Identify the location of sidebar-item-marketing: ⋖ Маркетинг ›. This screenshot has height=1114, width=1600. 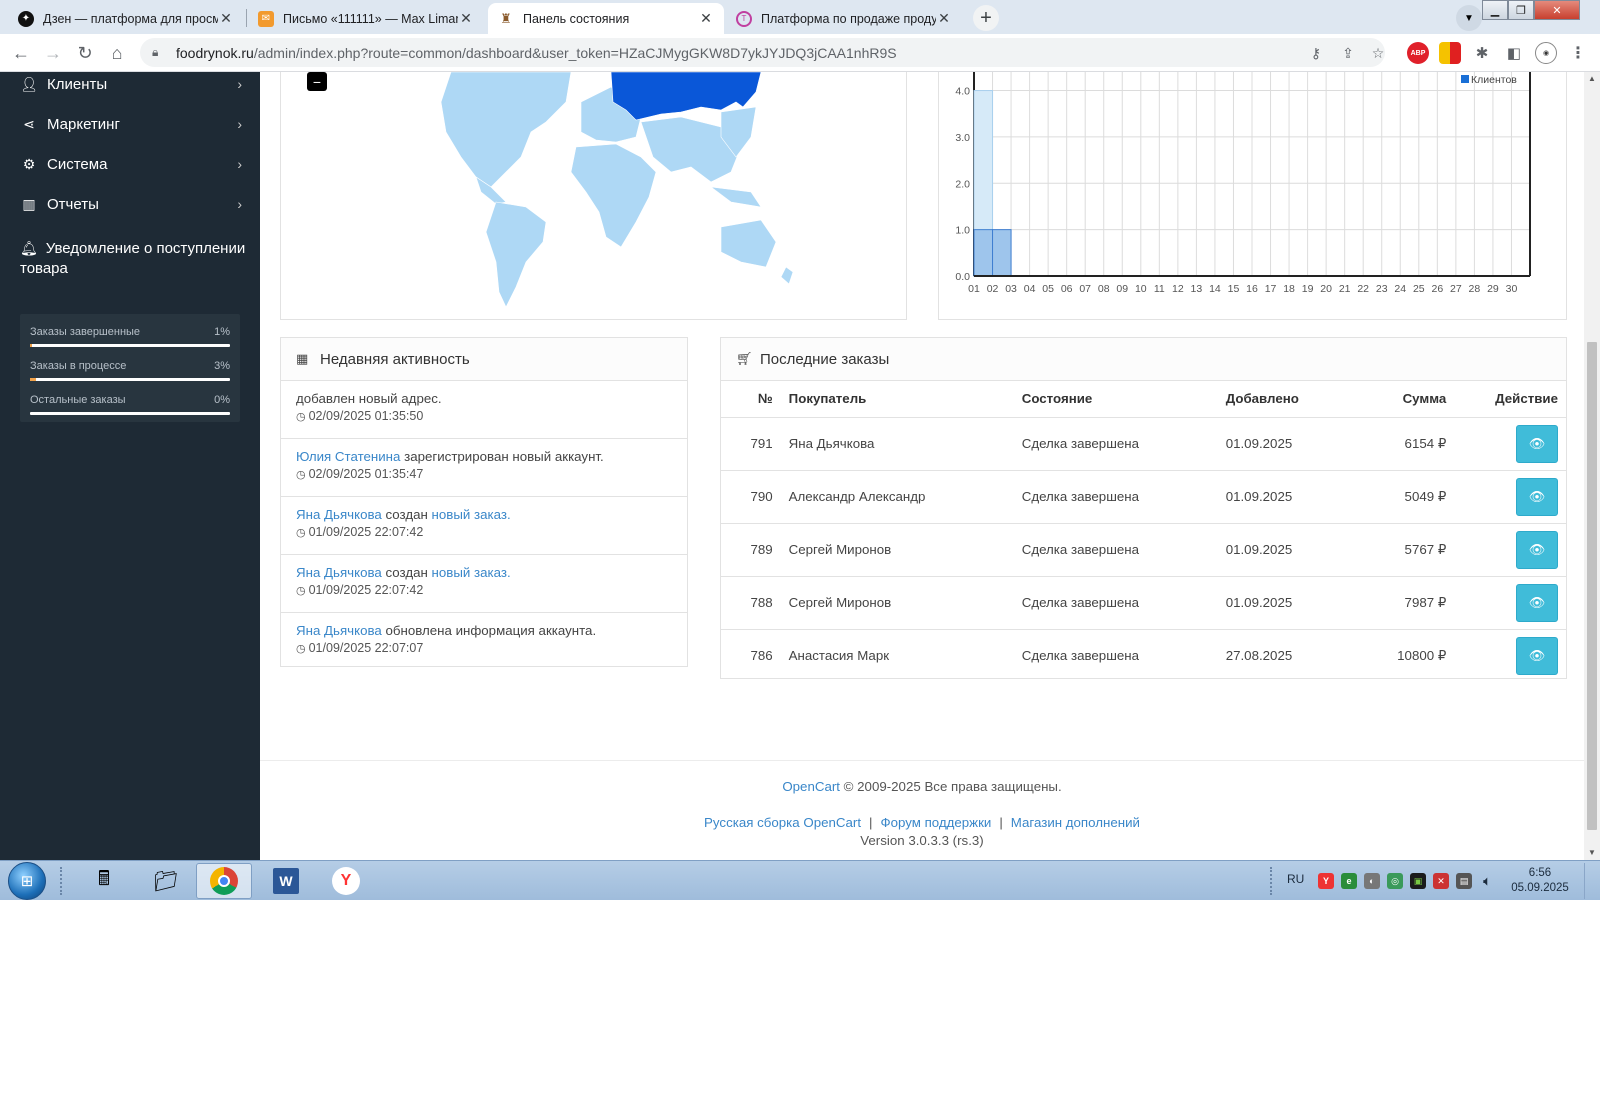
(130, 124).